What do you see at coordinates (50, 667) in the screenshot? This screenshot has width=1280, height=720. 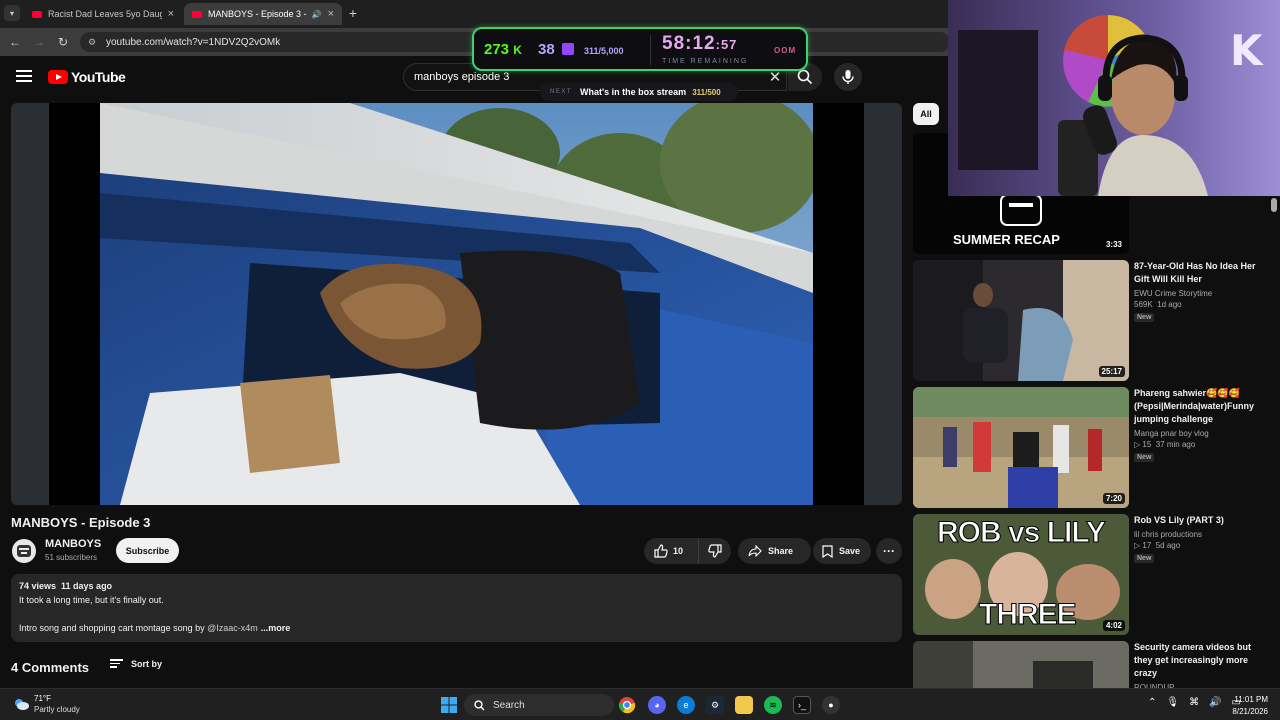 I see `comments-count: 4 Comments` at bounding box center [50, 667].